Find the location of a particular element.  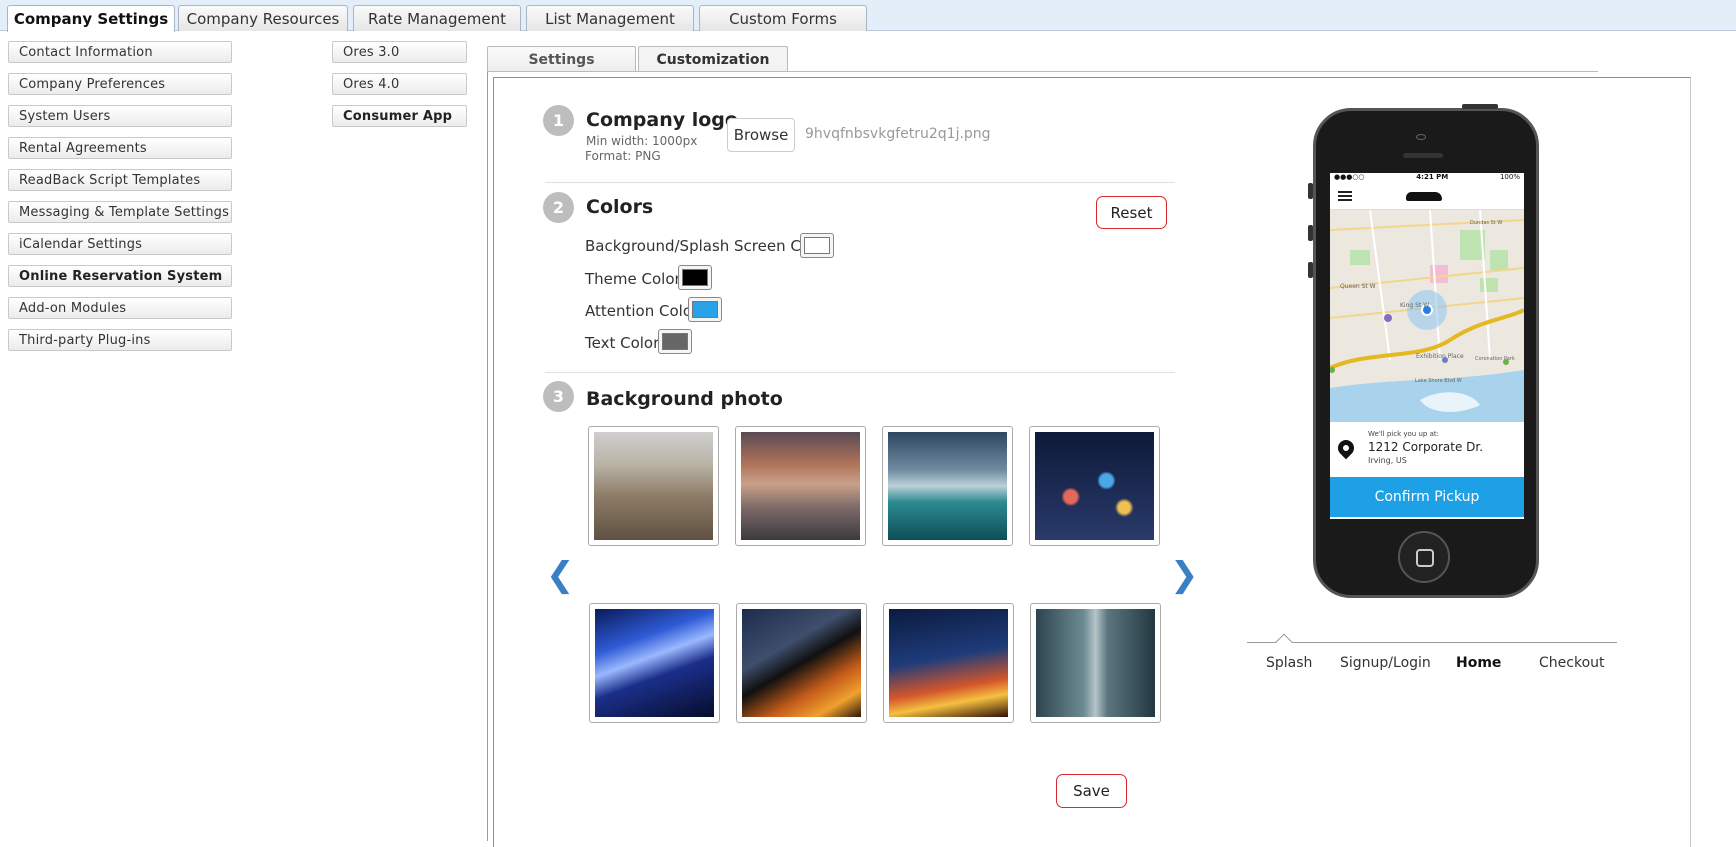

logo-min-width: Min width: 1000px is located at coordinates (642, 141).